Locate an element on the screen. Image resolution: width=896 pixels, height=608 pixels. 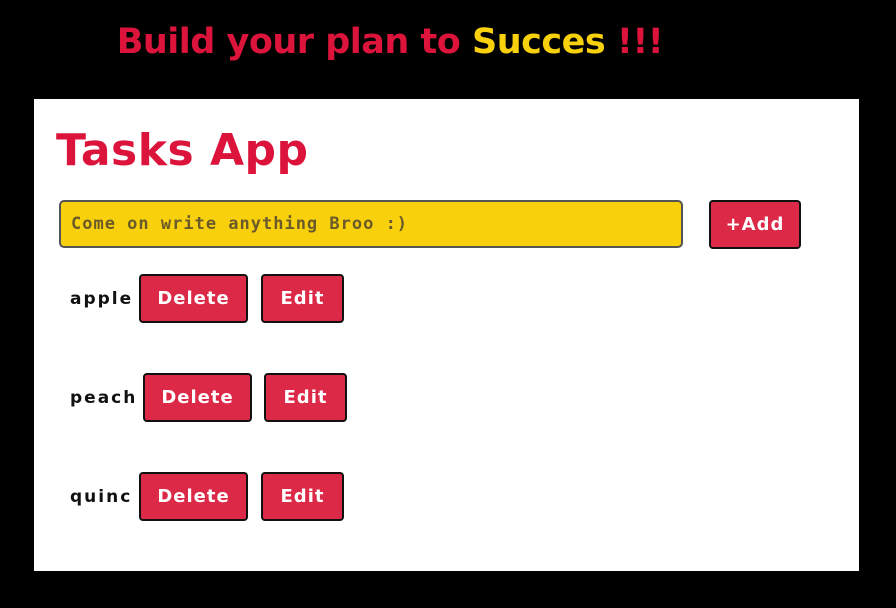
task-label: apple is located at coordinates (102, 299).